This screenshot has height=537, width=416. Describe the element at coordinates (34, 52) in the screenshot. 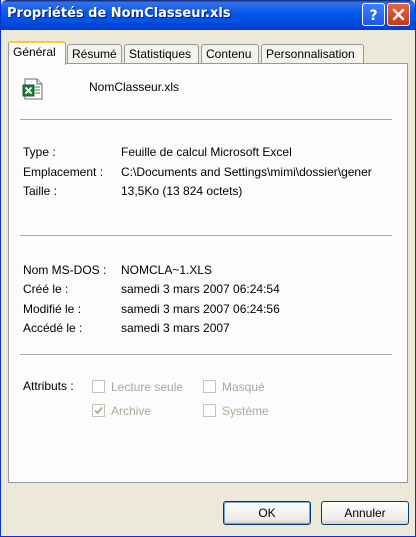

I see `tab-label: Général` at that location.